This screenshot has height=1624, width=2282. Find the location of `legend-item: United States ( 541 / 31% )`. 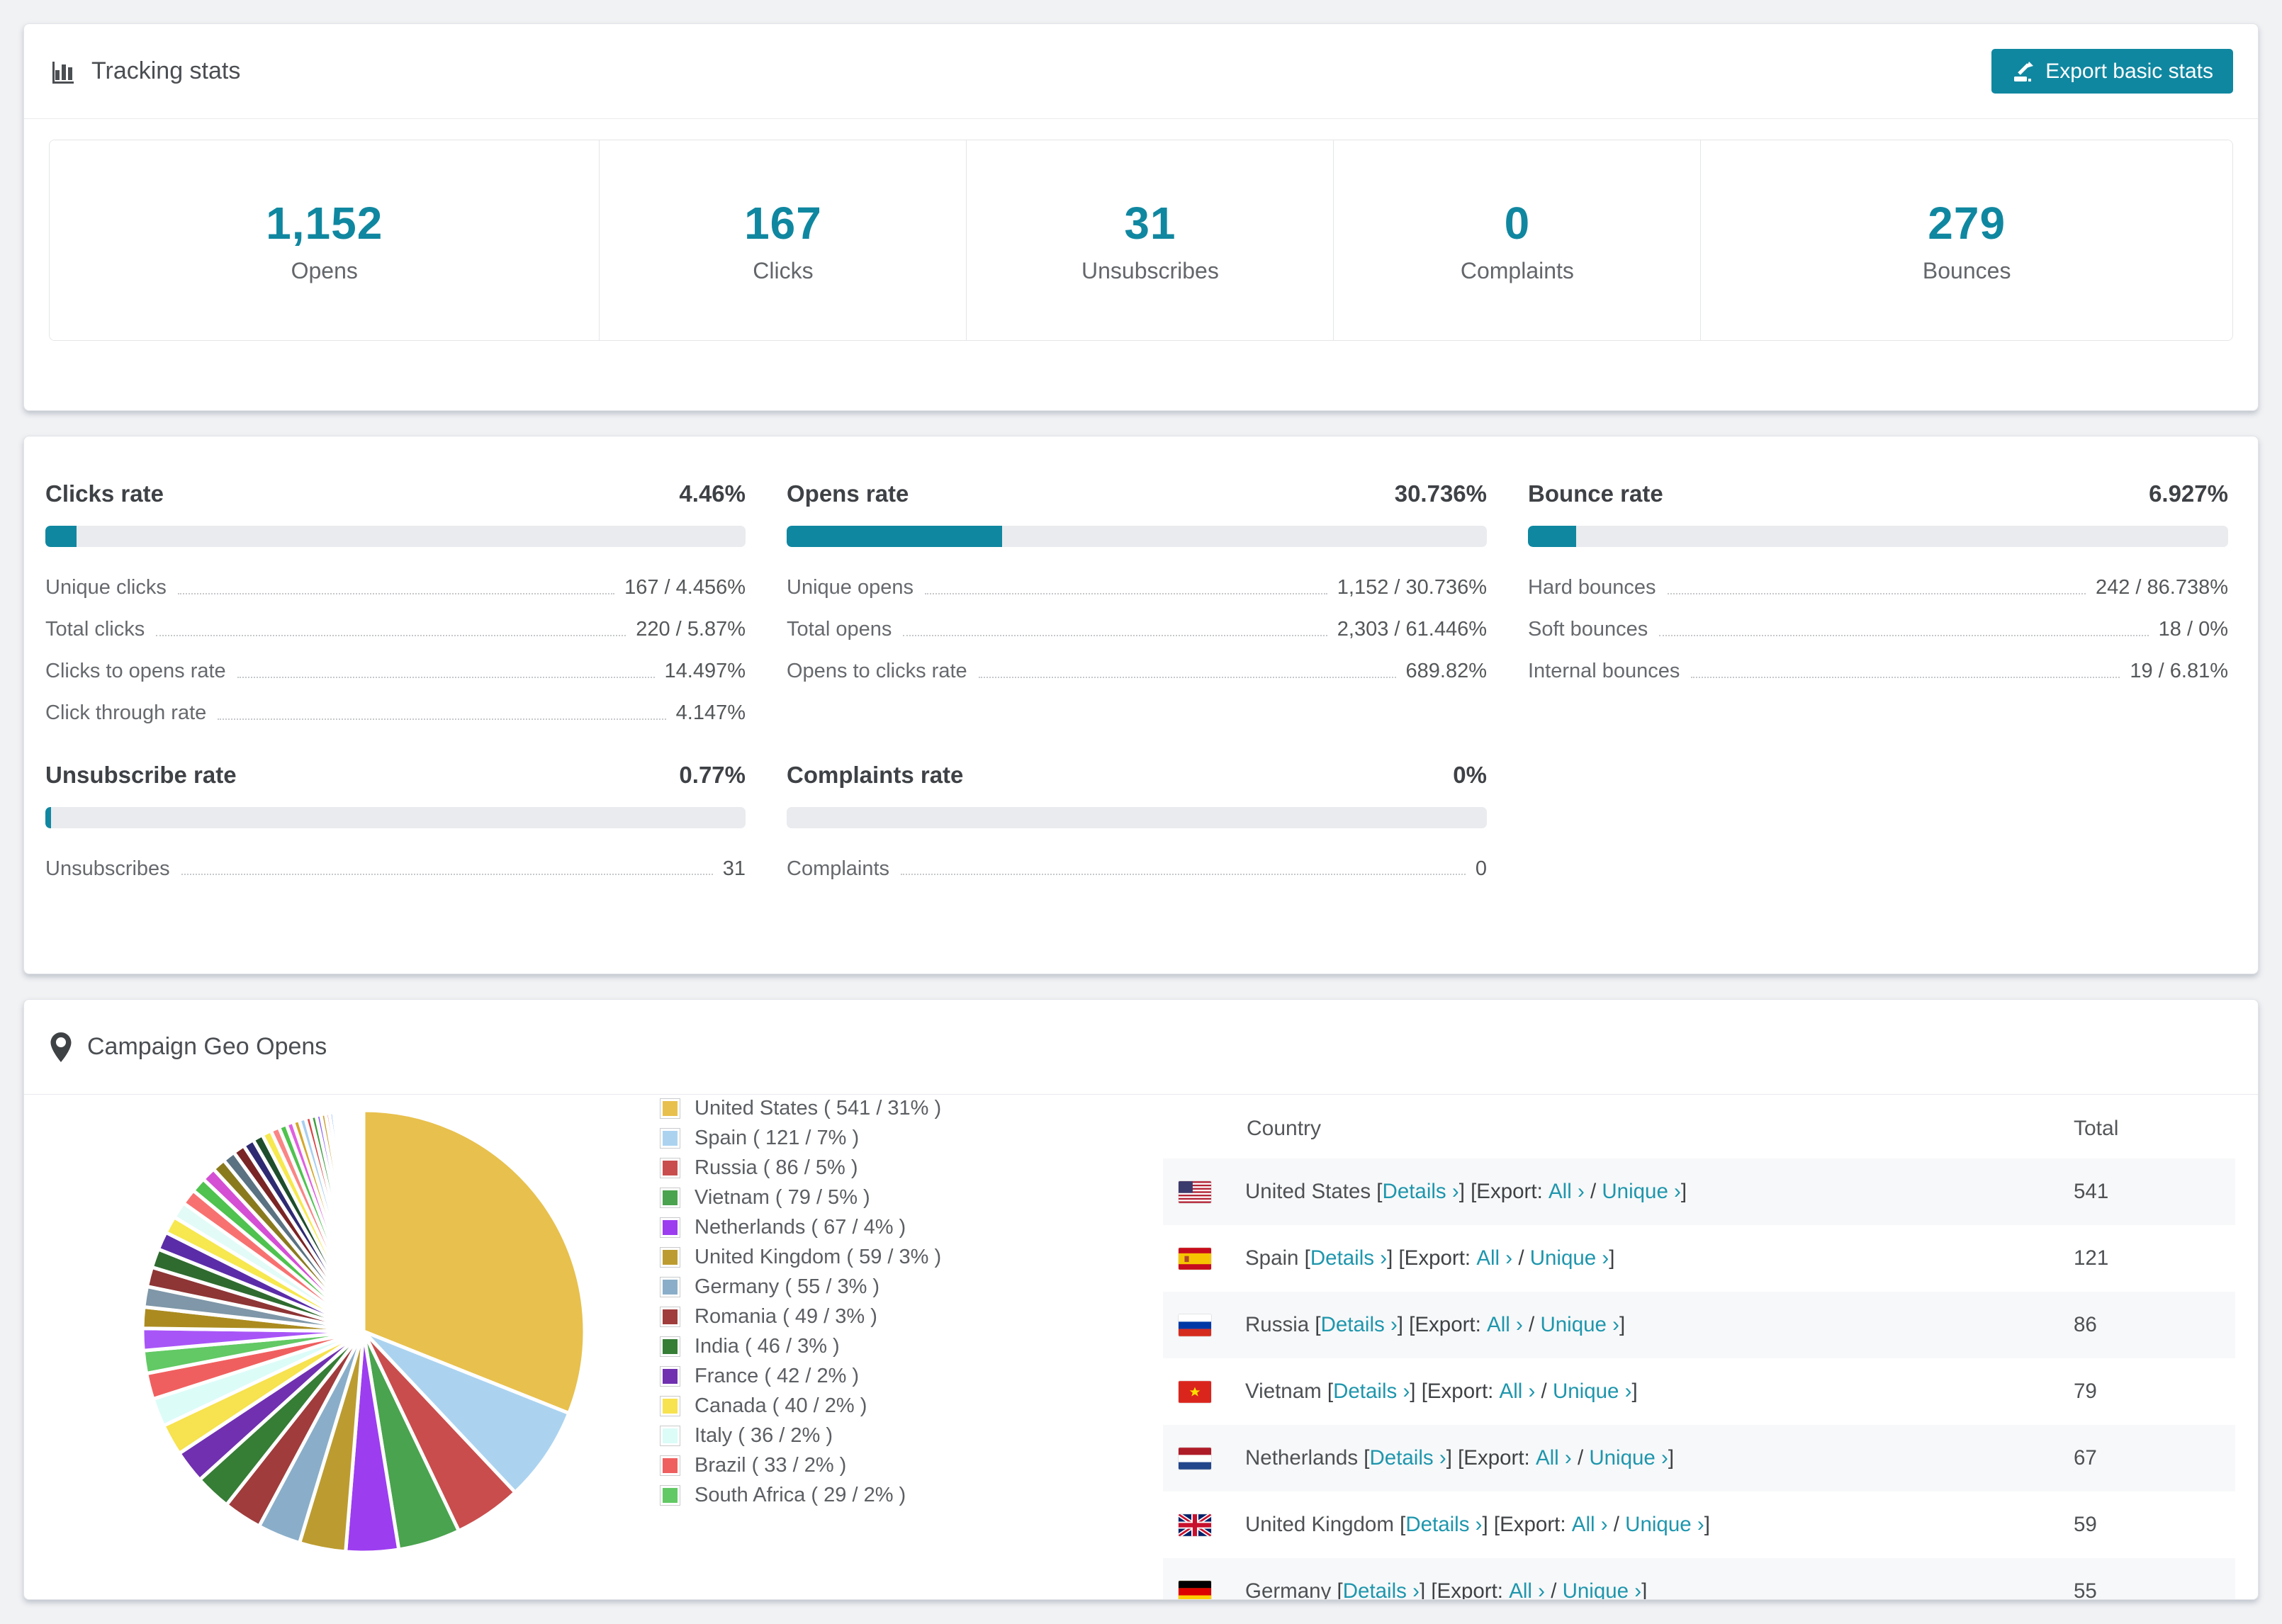

legend-item: United States ( 541 / 31% ) is located at coordinates (801, 1108).